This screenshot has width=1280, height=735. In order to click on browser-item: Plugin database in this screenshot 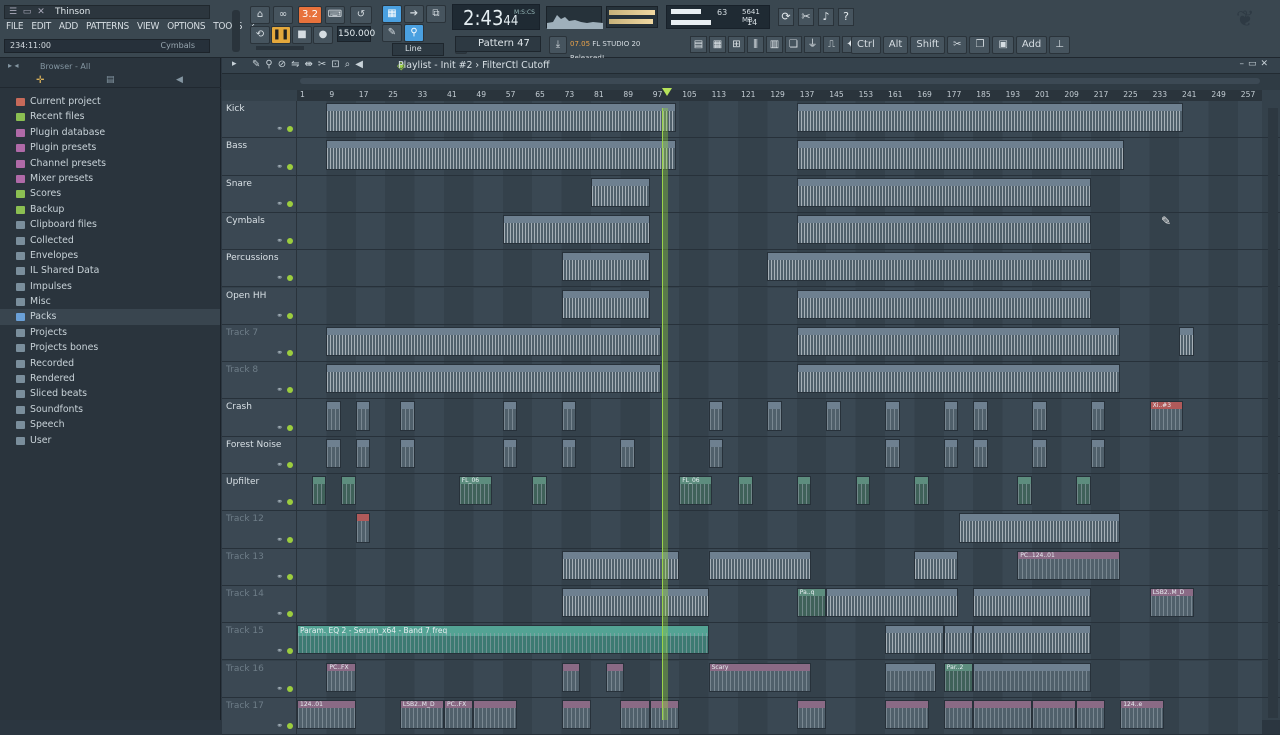, I will do `click(118, 132)`.